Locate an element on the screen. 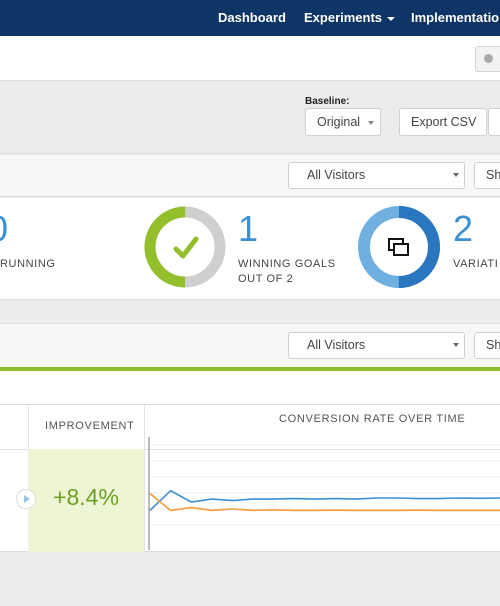  running-count: 0 is located at coordinates (4, 229).